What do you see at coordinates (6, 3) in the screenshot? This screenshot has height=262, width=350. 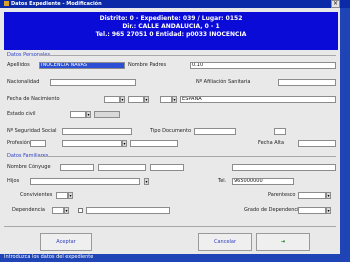 I see `app-icon` at bounding box center [6, 3].